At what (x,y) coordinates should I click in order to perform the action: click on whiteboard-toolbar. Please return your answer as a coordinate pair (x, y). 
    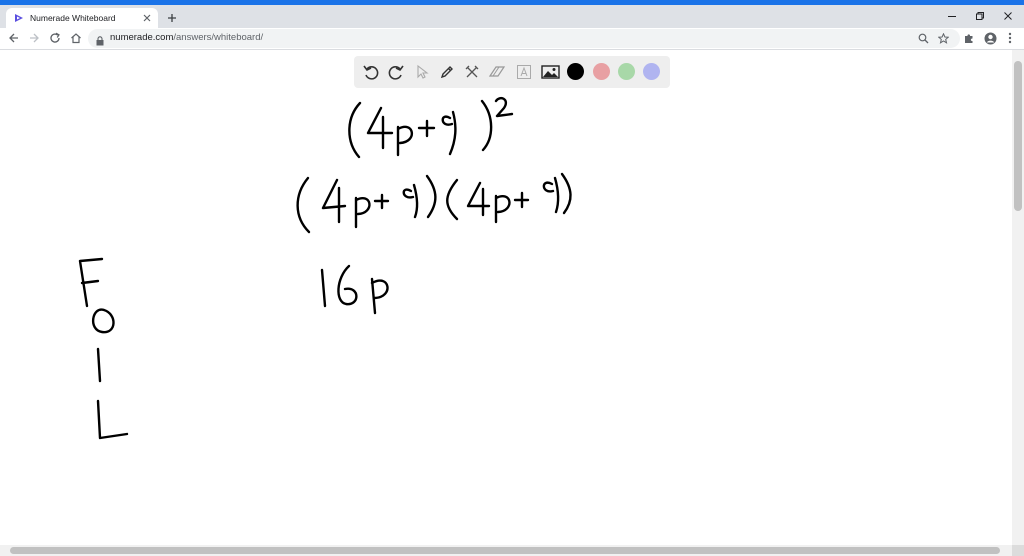
    Looking at the image, I should click on (512, 72).